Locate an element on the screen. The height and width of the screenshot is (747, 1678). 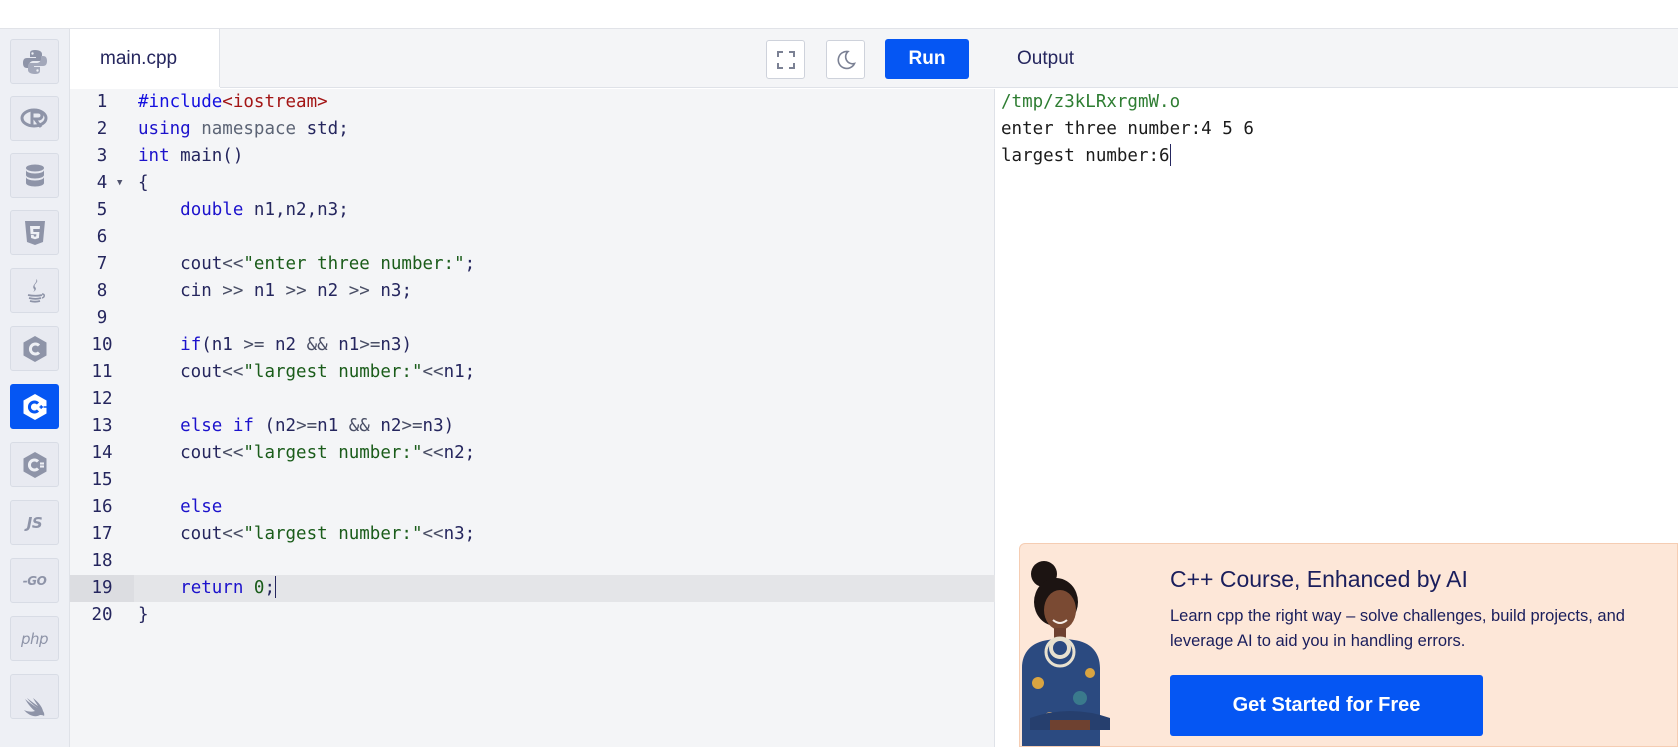
line-number: 13 is located at coordinates (102, 426).